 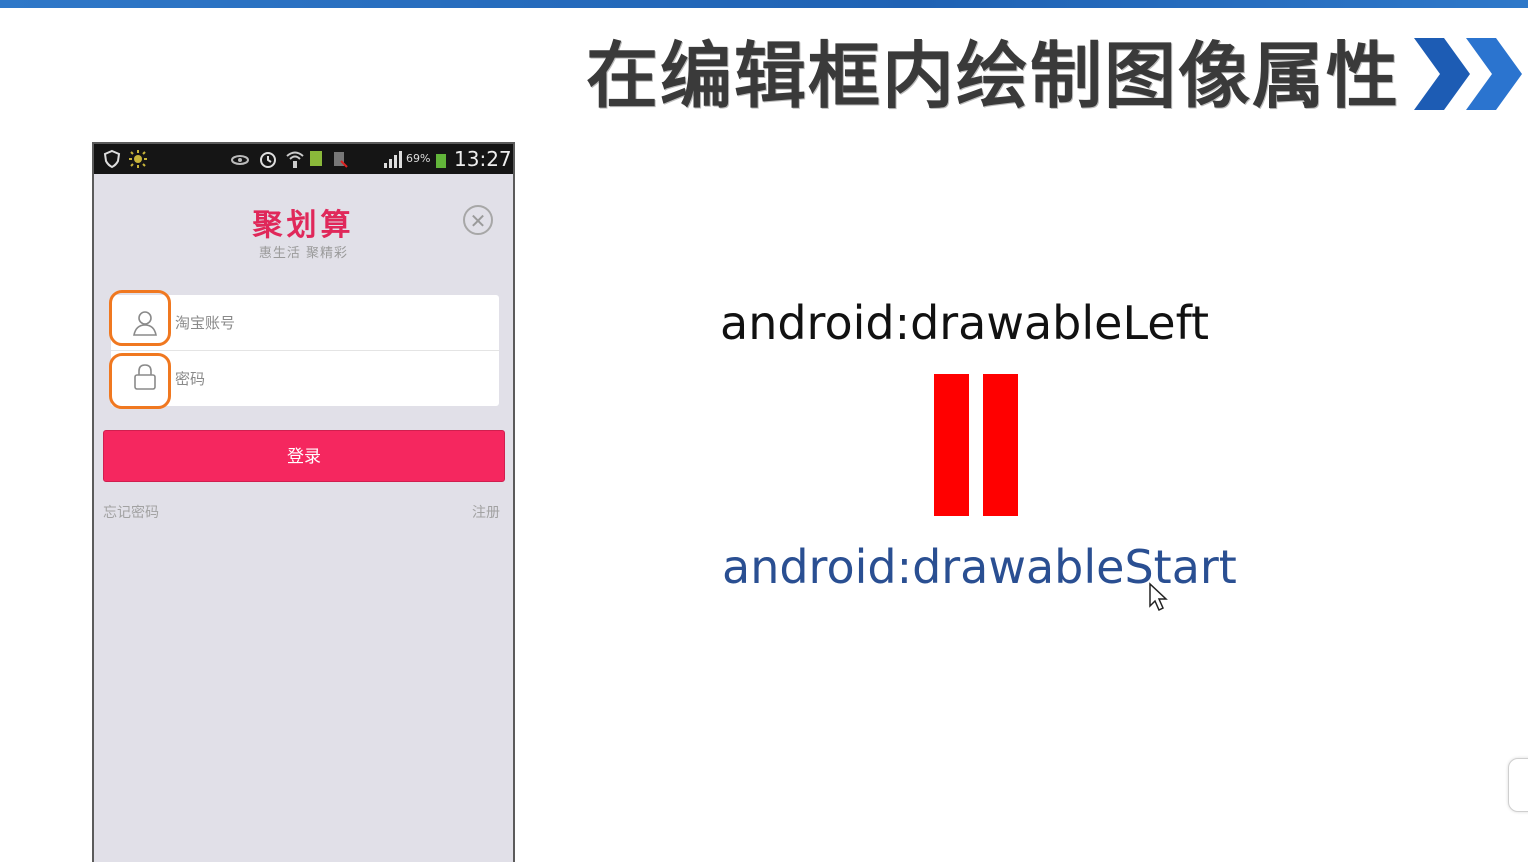 What do you see at coordinates (993, 76) in the screenshot?
I see `slide-title: 在编辑框内绘制图像属性` at bounding box center [993, 76].